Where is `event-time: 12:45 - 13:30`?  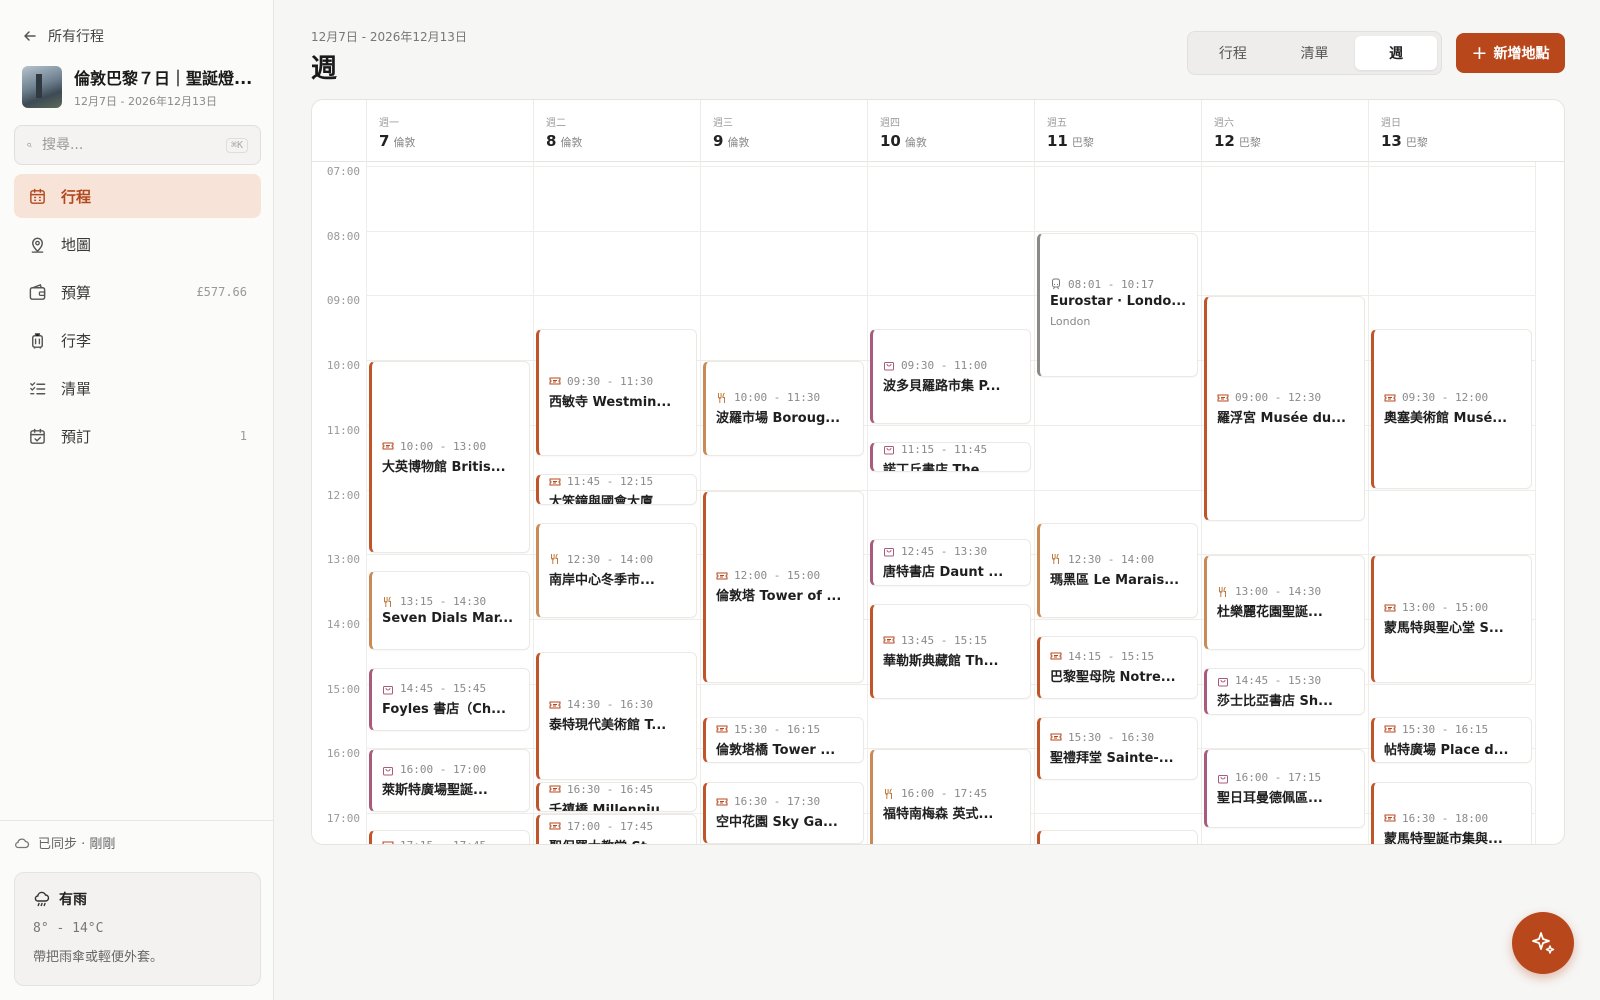
event-time: 12:45 - 13:30 is located at coordinates (951, 551).